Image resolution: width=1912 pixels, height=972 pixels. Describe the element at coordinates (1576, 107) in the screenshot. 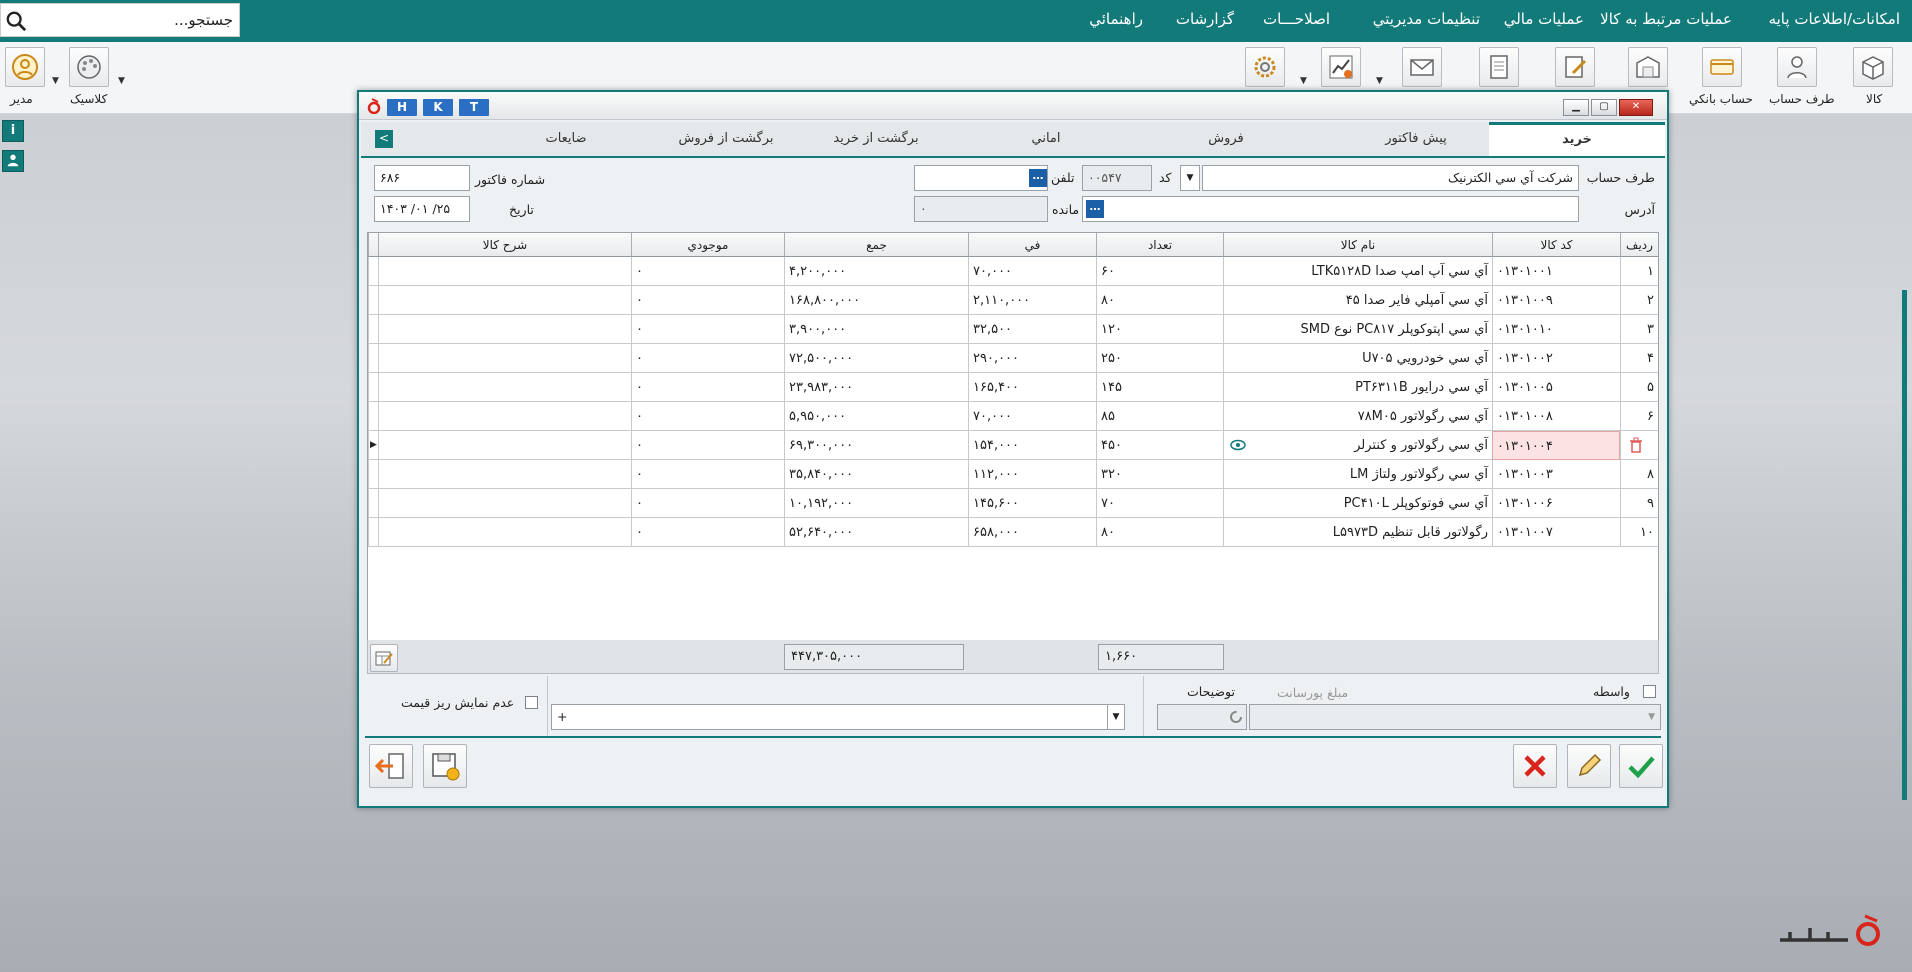

I see `minimize-button: ▁` at that location.